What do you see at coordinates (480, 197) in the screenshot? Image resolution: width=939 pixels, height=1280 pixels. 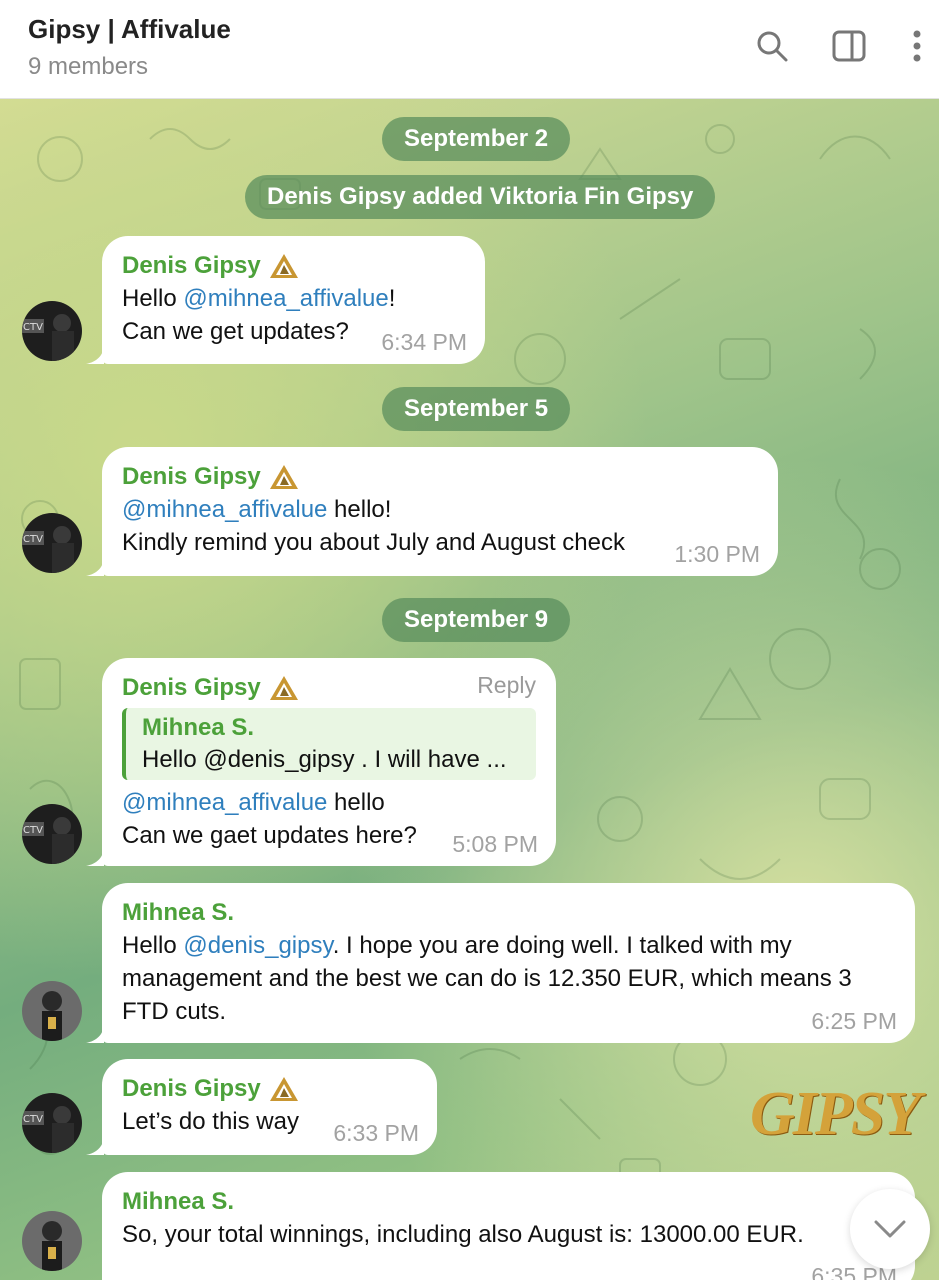 I see `service-message: Denis Gipsy added Viktoria Fin Gipsy` at bounding box center [480, 197].